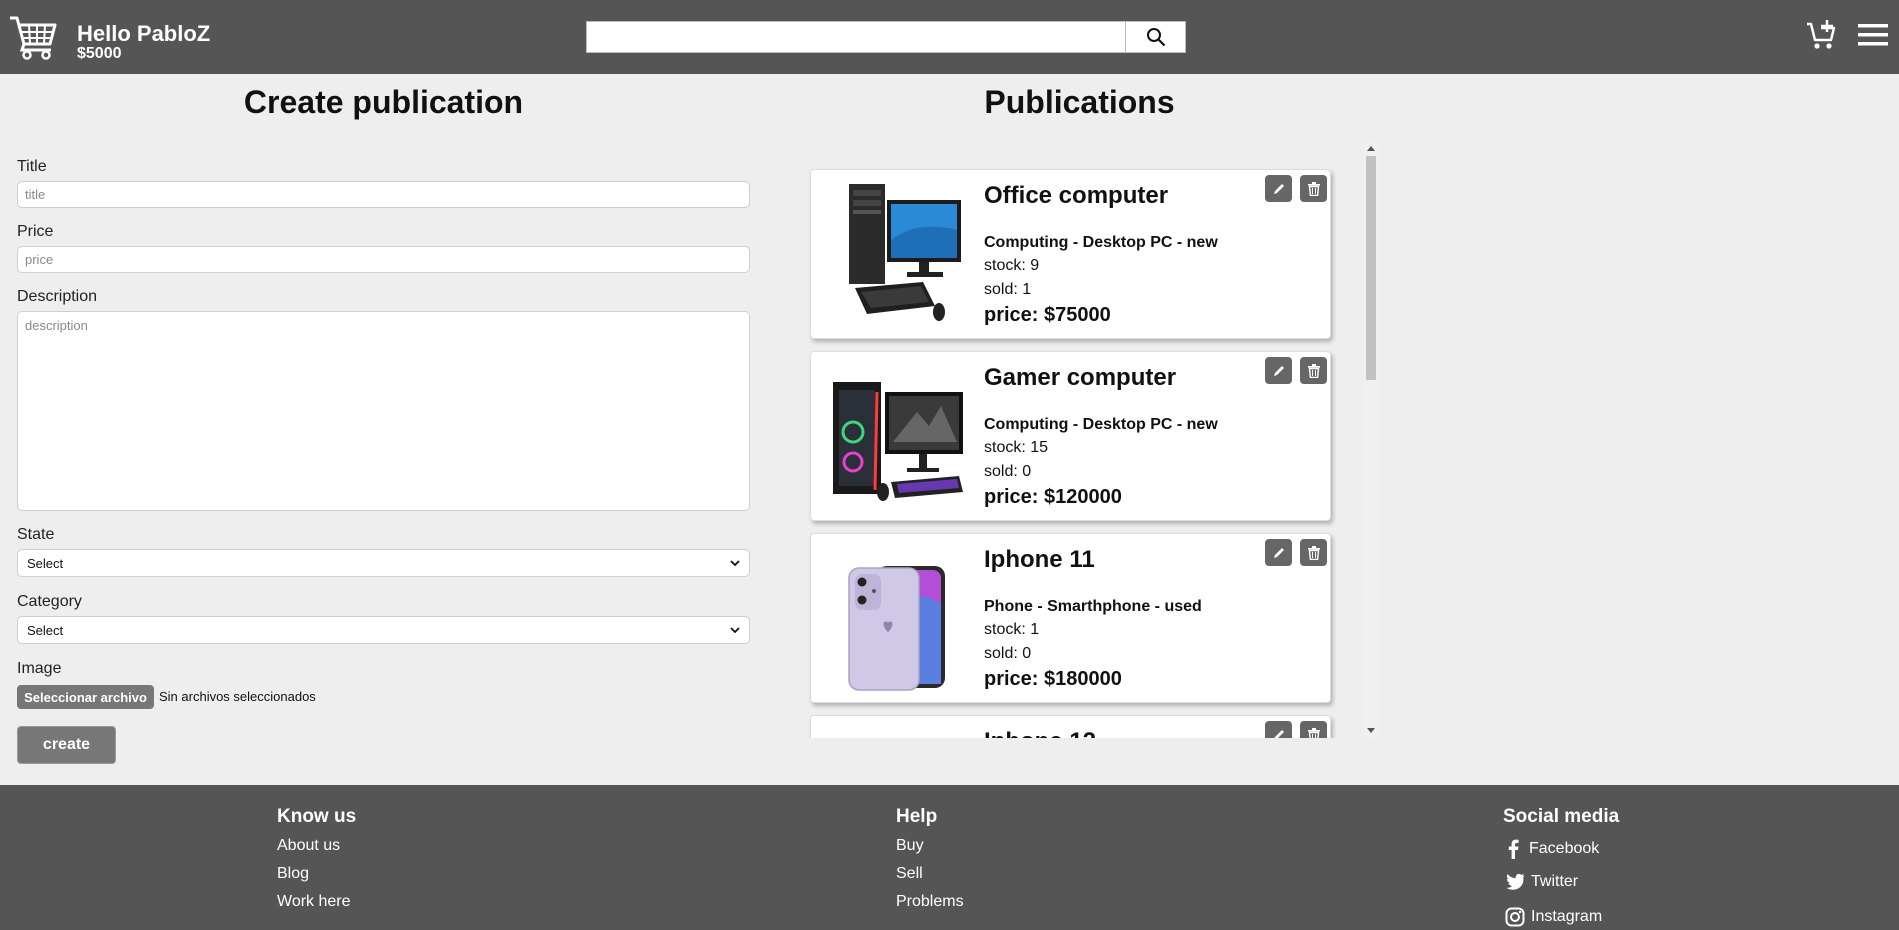  What do you see at coordinates (905, 252) in the screenshot?
I see `office-computer-image` at bounding box center [905, 252].